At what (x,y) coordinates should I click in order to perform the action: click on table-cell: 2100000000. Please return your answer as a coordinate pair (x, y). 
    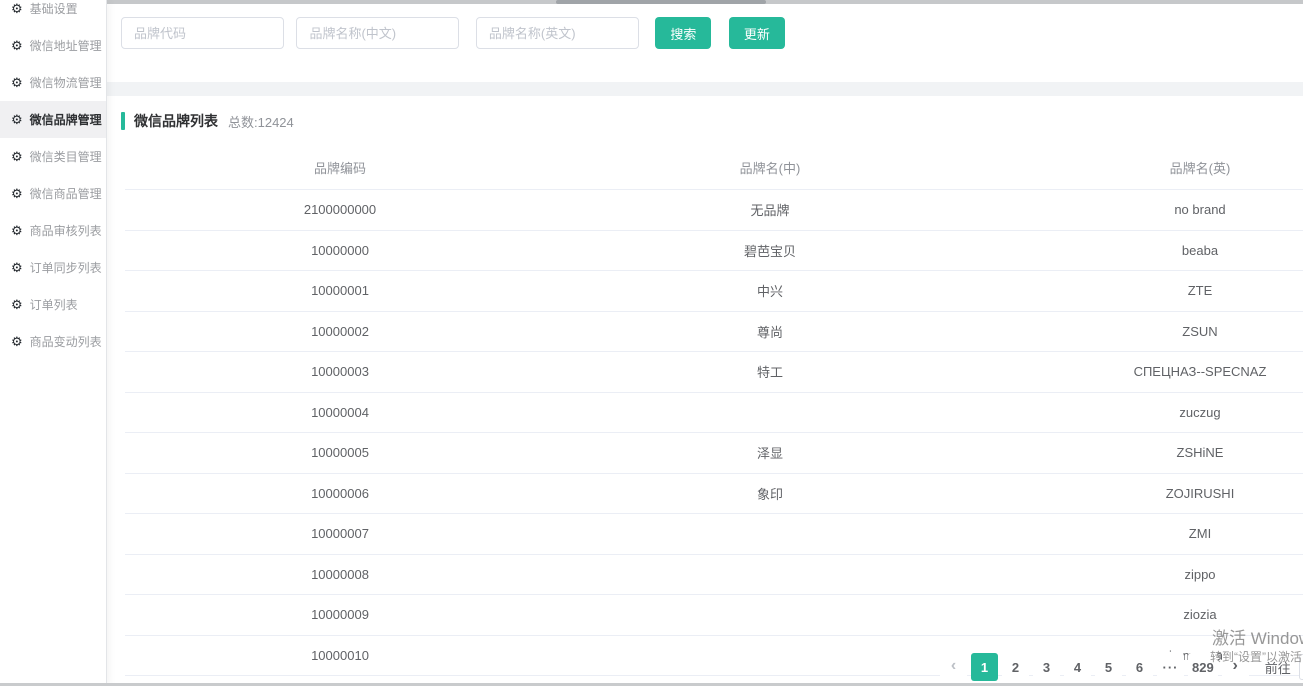
    Looking at the image, I should click on (340, 210).